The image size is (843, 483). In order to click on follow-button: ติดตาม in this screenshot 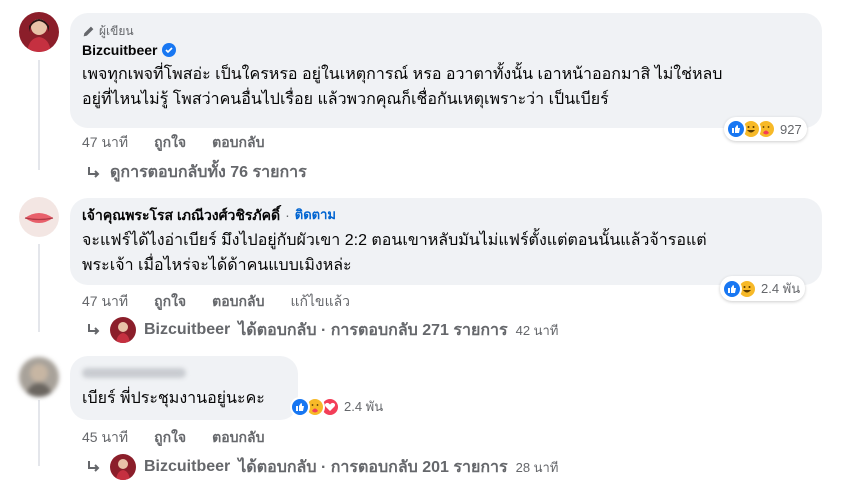, I will do `click(315, 215)`.